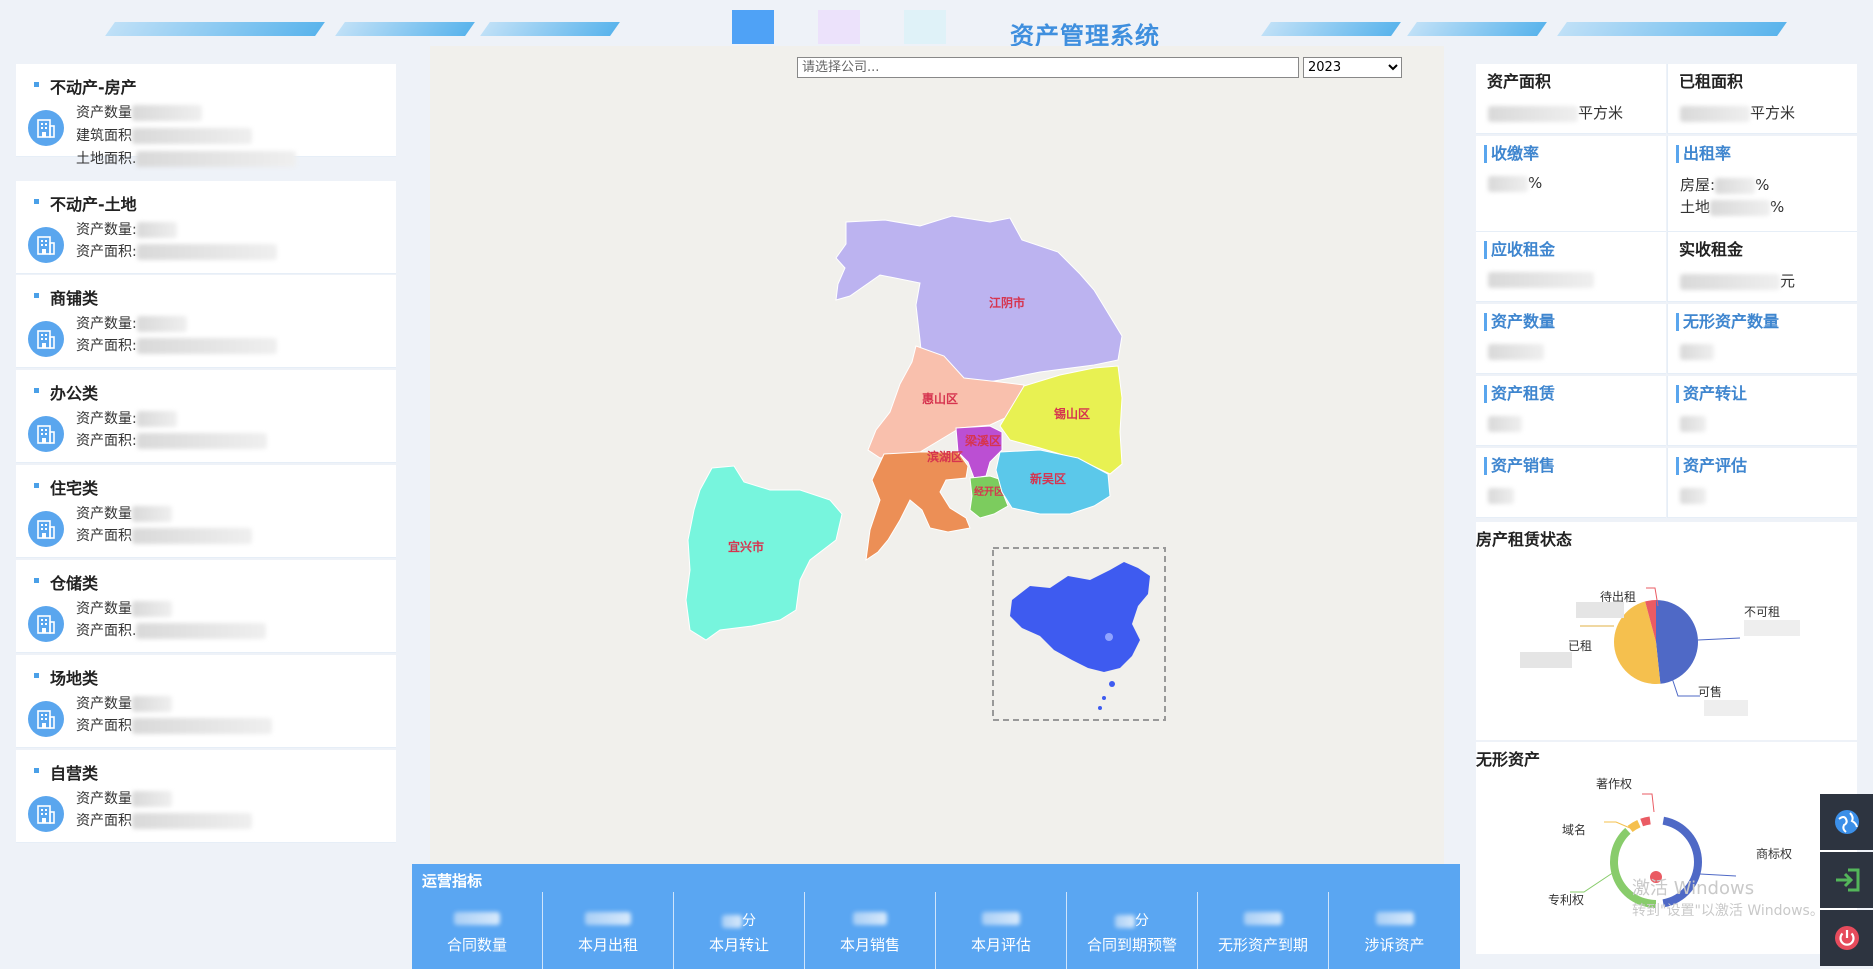 The height and width of the screenshot is (969, 1873). I want to click on donut-slice-copyright, so click(1645, 821).